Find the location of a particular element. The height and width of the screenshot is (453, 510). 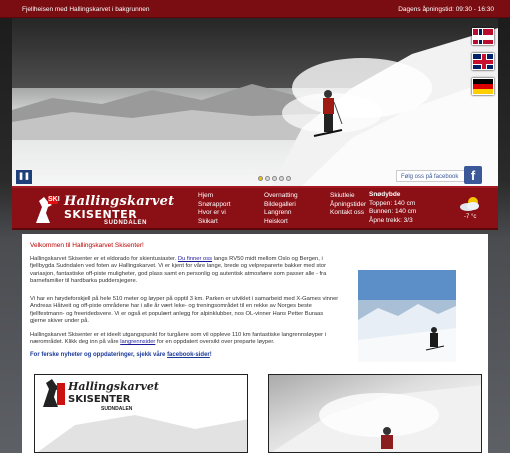

skier-figure is located at coordinates (328, 113).